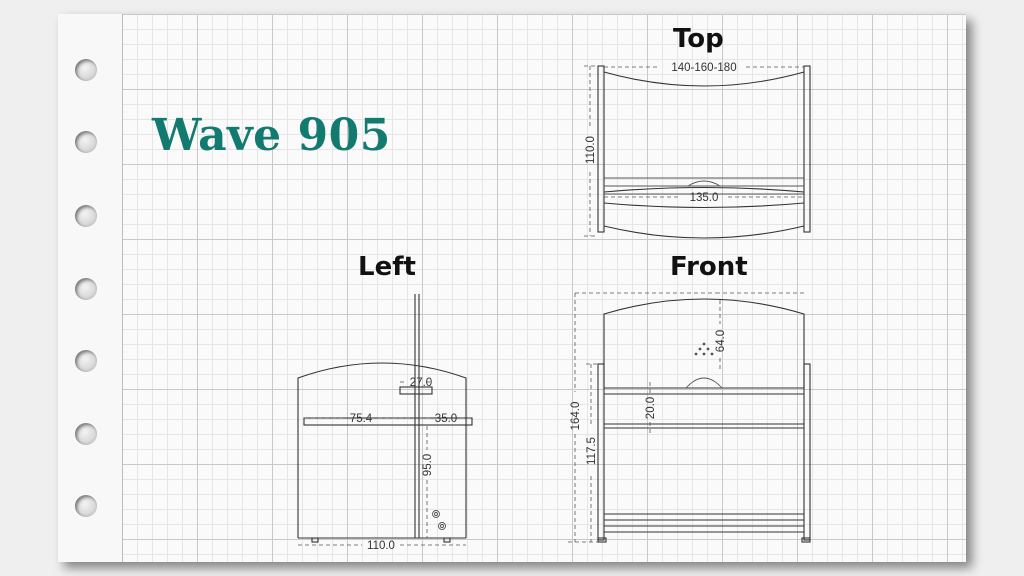  Describe the element at coordinates (385, 423) in the screenshot. I see `left-view-drawing: 27.0 75.4 35.0 95.0 110.0` at that location.